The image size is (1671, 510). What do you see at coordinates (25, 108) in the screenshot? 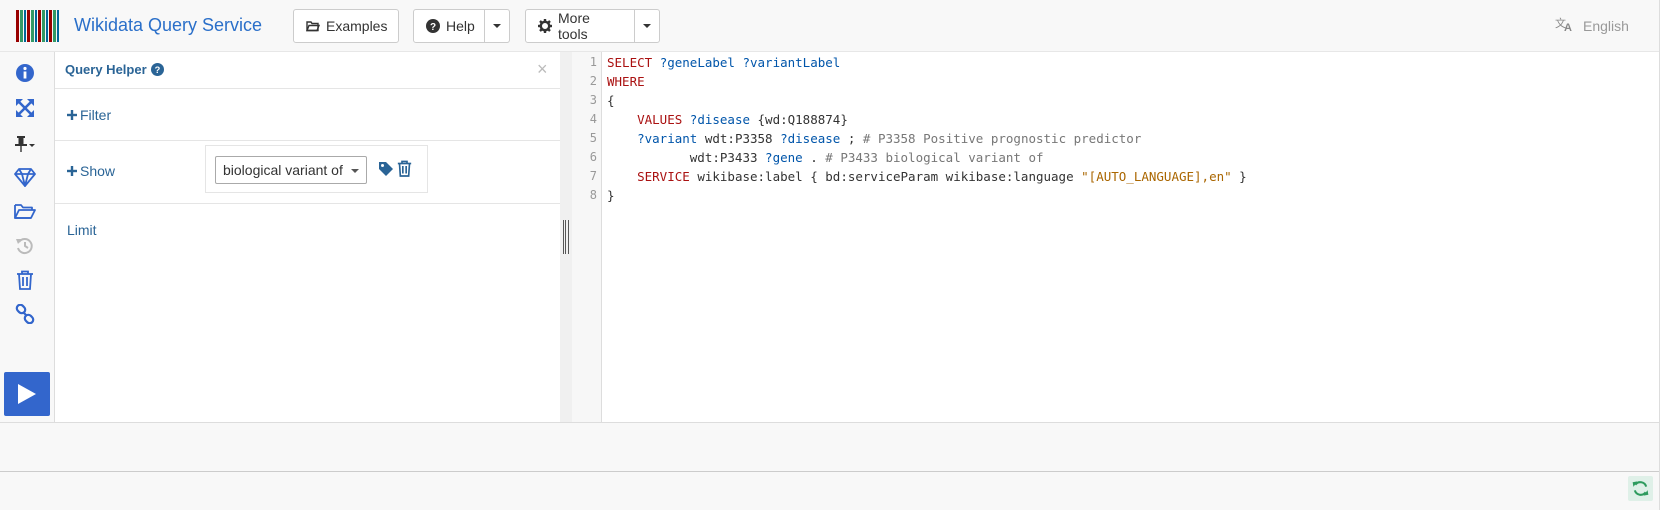
I see `expand-icon` at bounding box center [25, 108].